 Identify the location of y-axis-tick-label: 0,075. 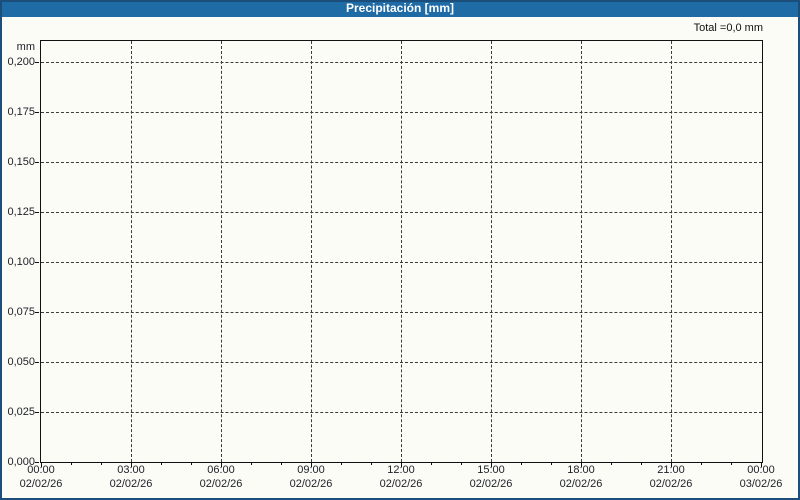
(21, 312).